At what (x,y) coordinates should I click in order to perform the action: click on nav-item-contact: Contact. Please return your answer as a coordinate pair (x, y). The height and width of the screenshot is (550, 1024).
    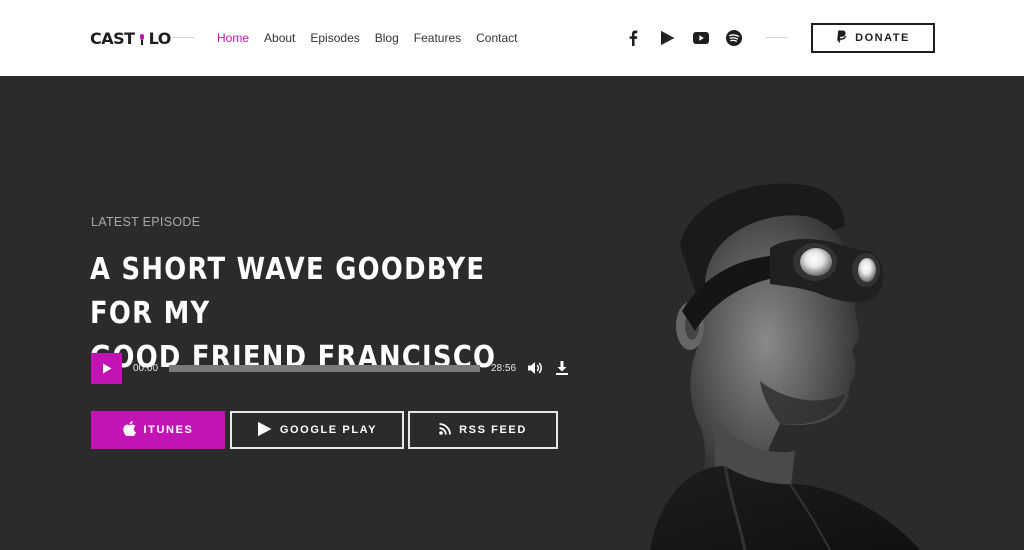
    Looking at the image, I should click on (496, 38).